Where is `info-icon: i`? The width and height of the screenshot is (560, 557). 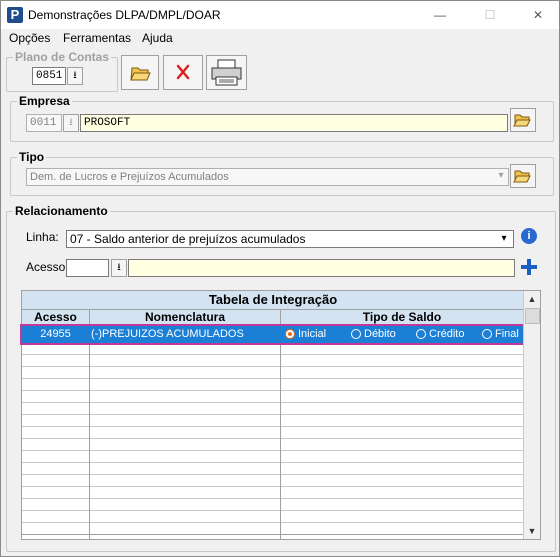
info-icon: i is located at coordinates (529, 236).